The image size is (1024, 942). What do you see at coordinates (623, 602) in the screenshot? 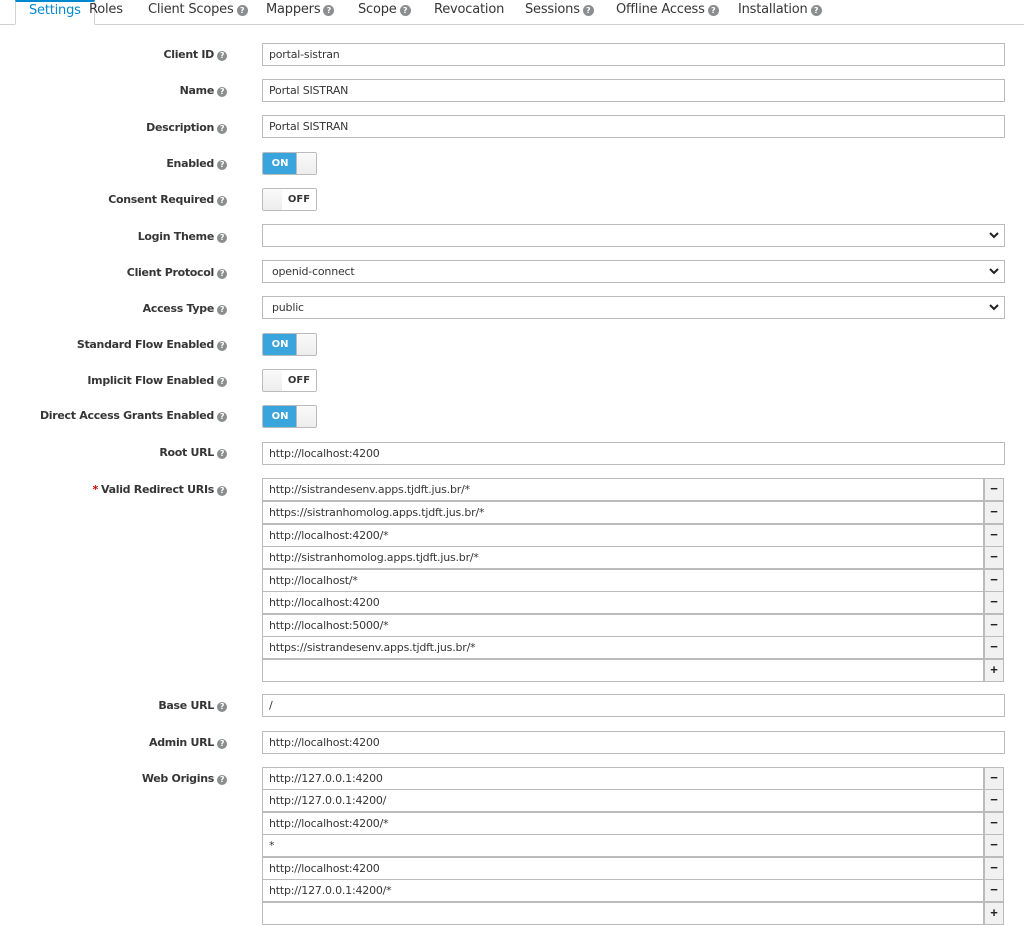
I see `redirect-uri-input: http://localhost:4200` at bounding box center [623, 602].